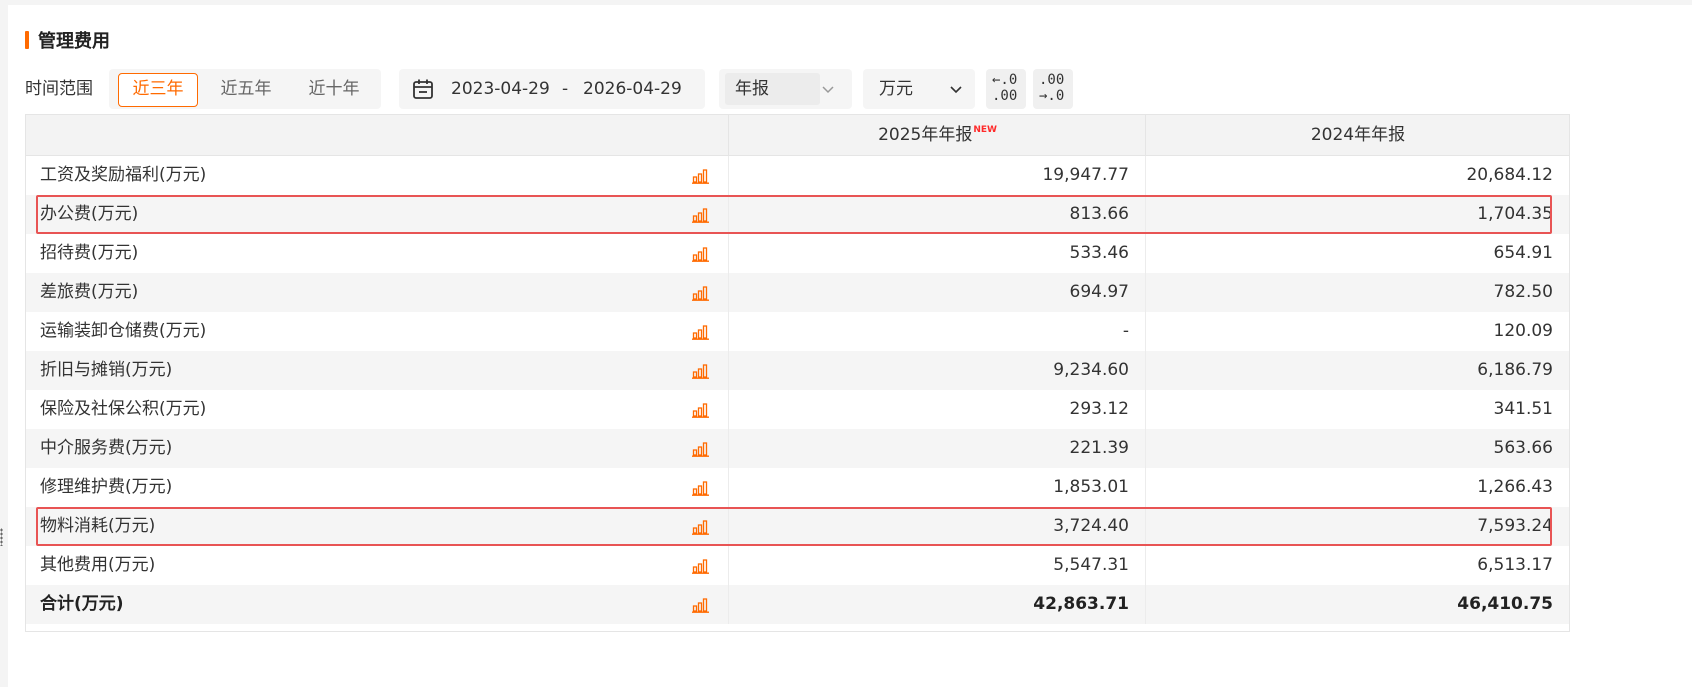  What do you see at coordinates (937, 565) in the screenshot?
I see `value-2025: 5,547.31` at bounding box center [937, 565].